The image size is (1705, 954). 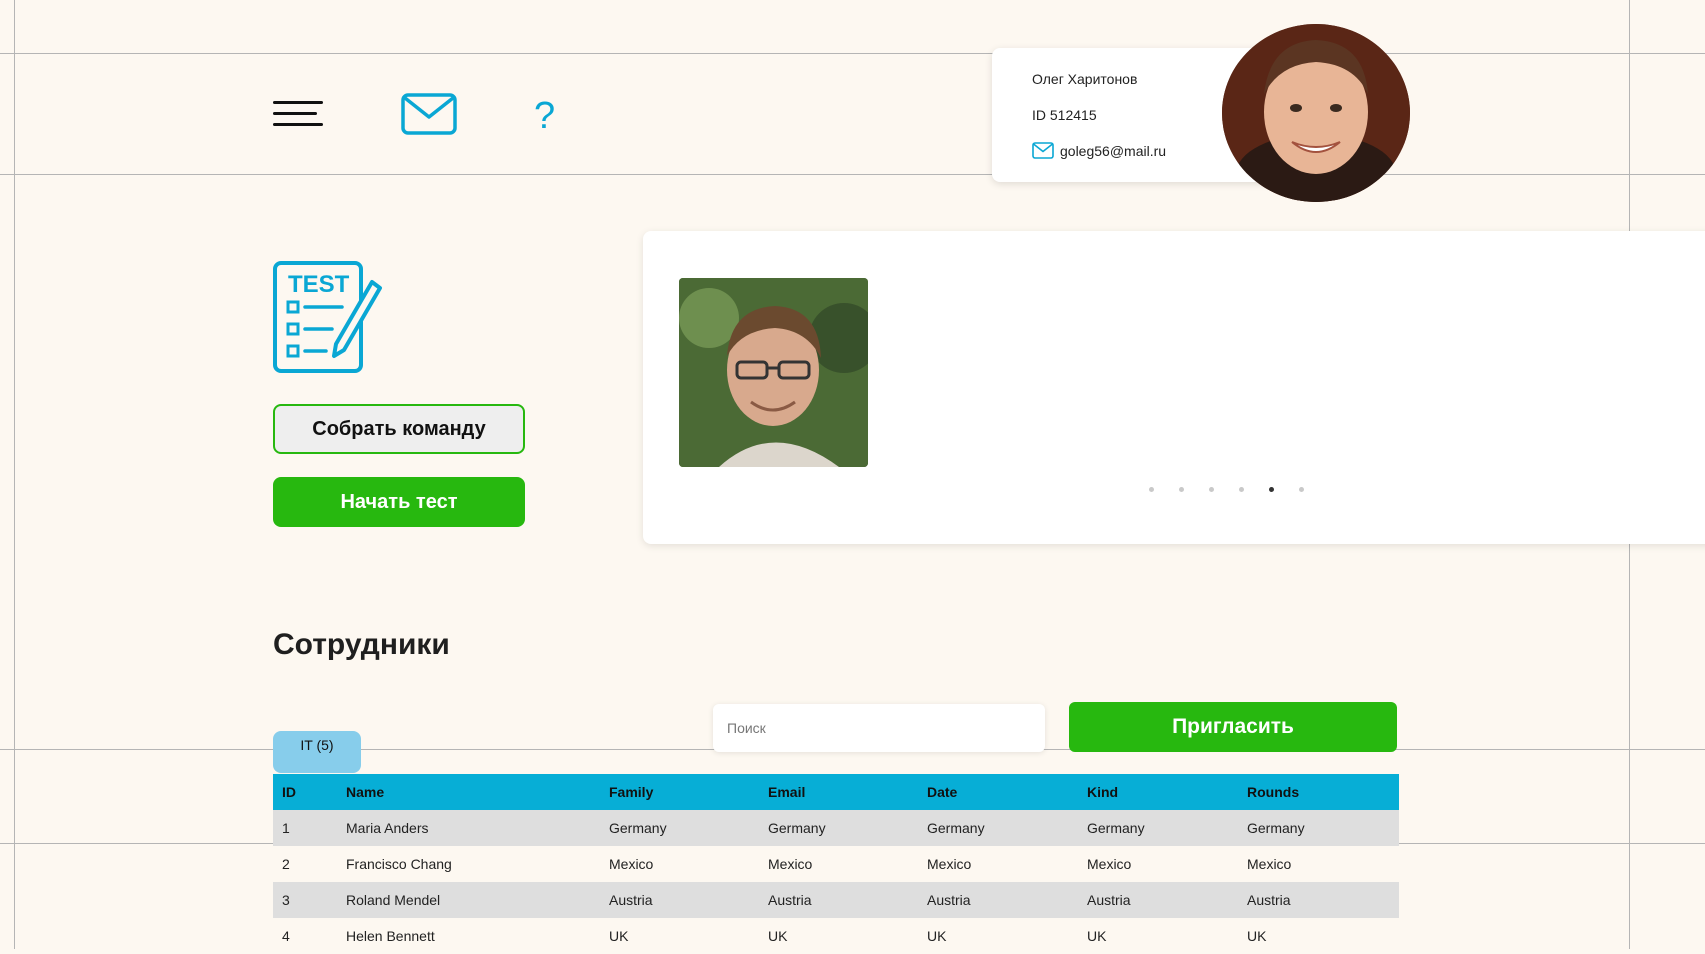 What do you see at coordinates (544, 116) in the screenshot?
I see `help-button: ?` at bounding box center [544, 116].